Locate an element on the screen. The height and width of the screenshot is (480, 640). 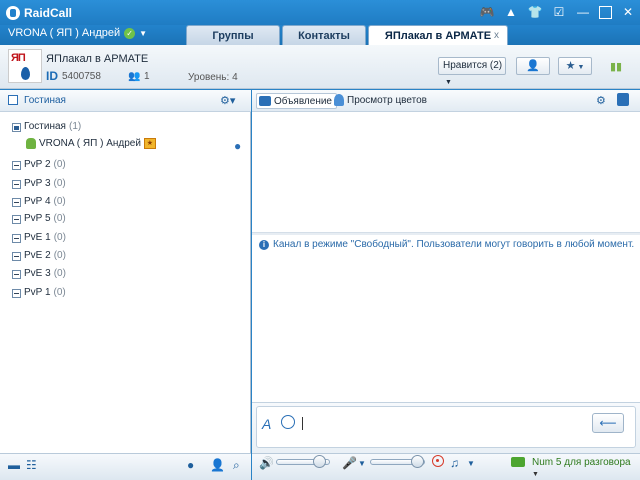
tree-item-label: PvE 2 is located at coordinates (37, 255).